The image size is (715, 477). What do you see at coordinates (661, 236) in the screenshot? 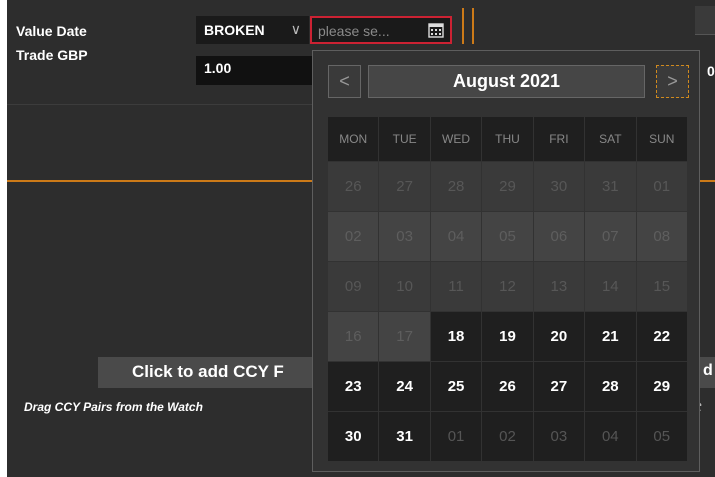
I see `calendar-day: 08` at bounding box center [661, 236].